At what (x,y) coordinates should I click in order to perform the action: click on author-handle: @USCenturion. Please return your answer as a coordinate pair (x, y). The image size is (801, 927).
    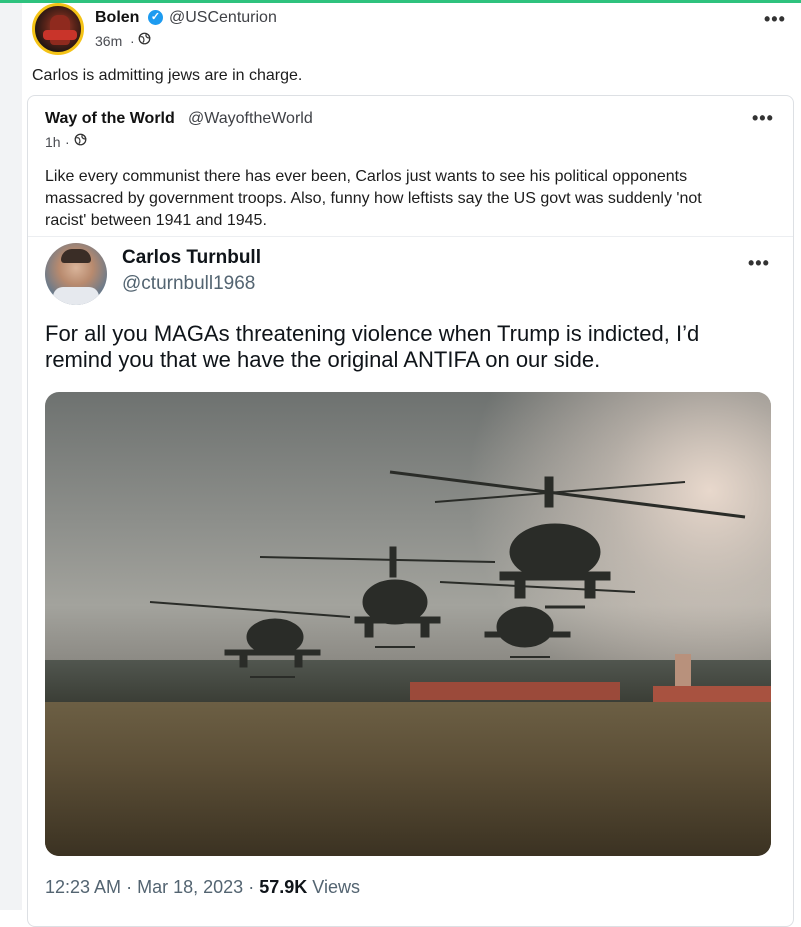
    Looking at the image, I should click on (223, 18).